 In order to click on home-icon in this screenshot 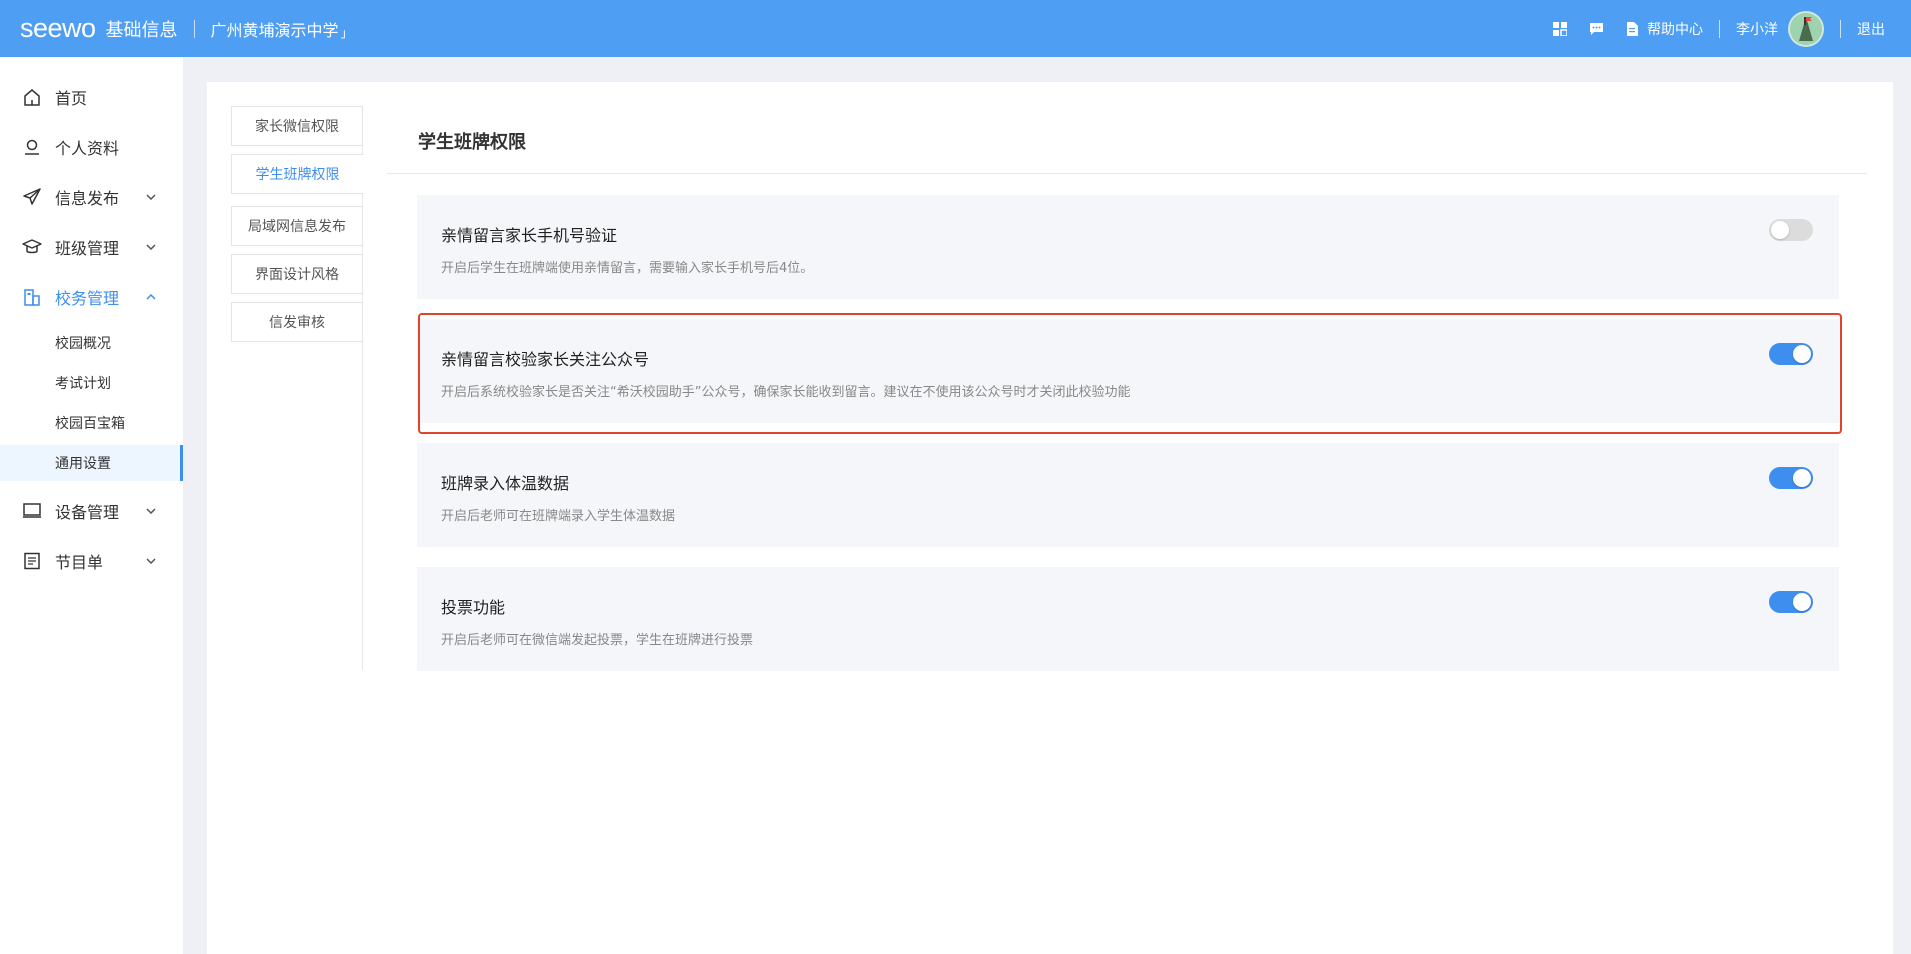, I will do `click(32, 97)`.